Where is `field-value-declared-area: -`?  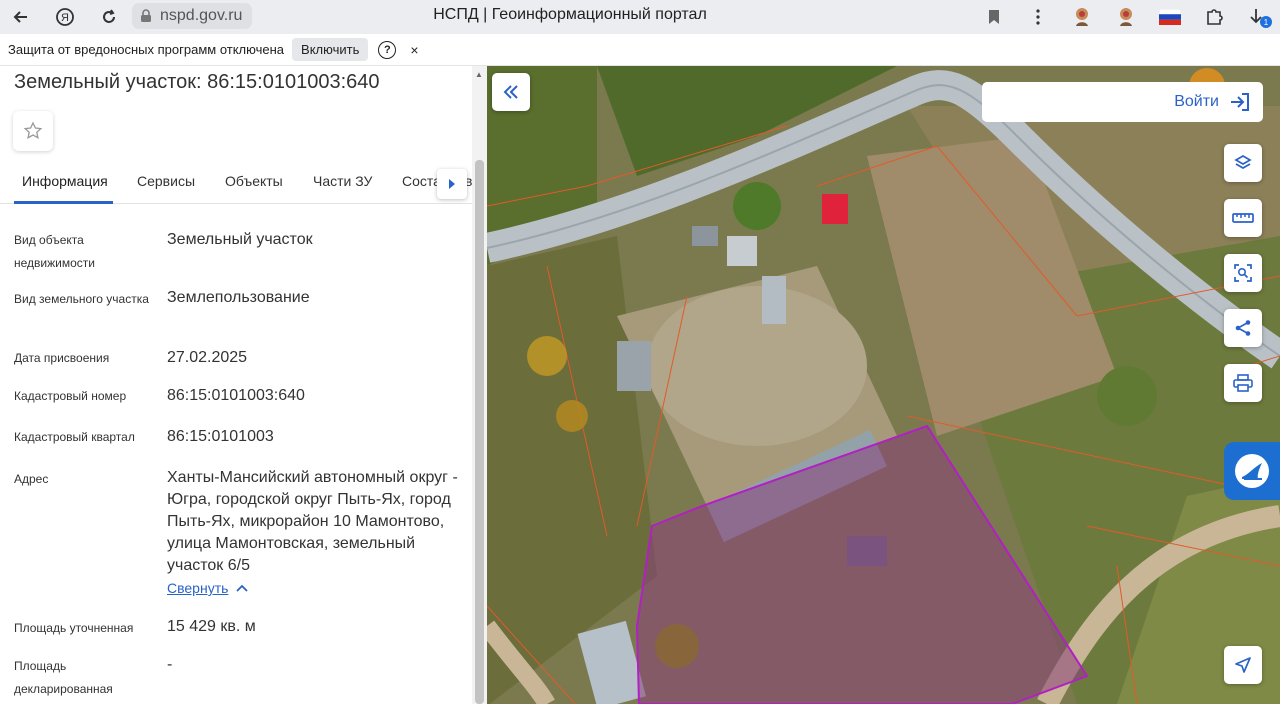 field-value-declared-area: - is located at coordinates (170, 664).